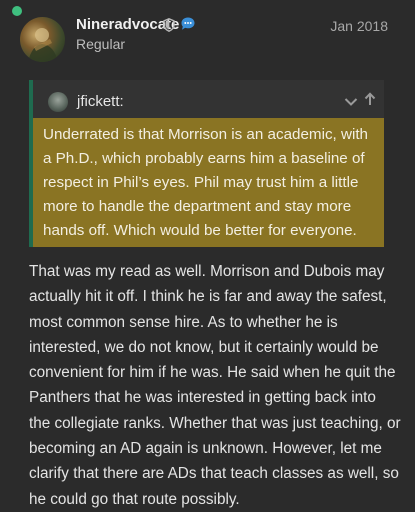  I want to click on shield-icon, so click(169, 27).